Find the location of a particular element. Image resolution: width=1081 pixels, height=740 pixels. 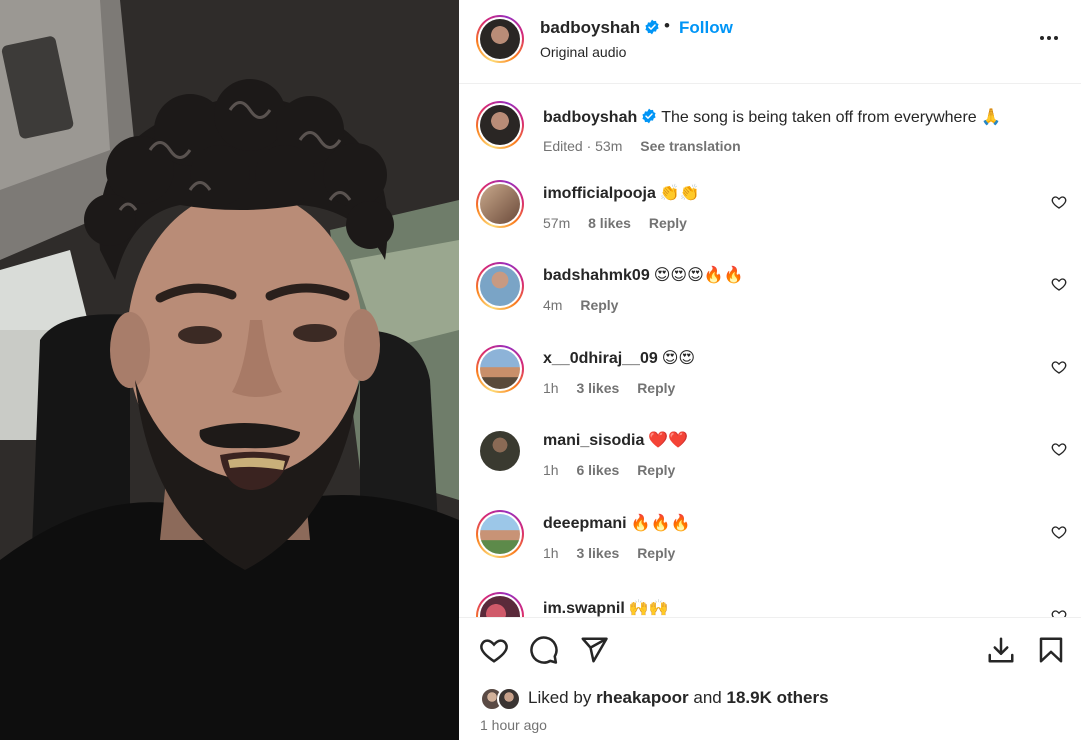

post-header: badboyshah • Follow Original audio is located at coordinates (770, 42).